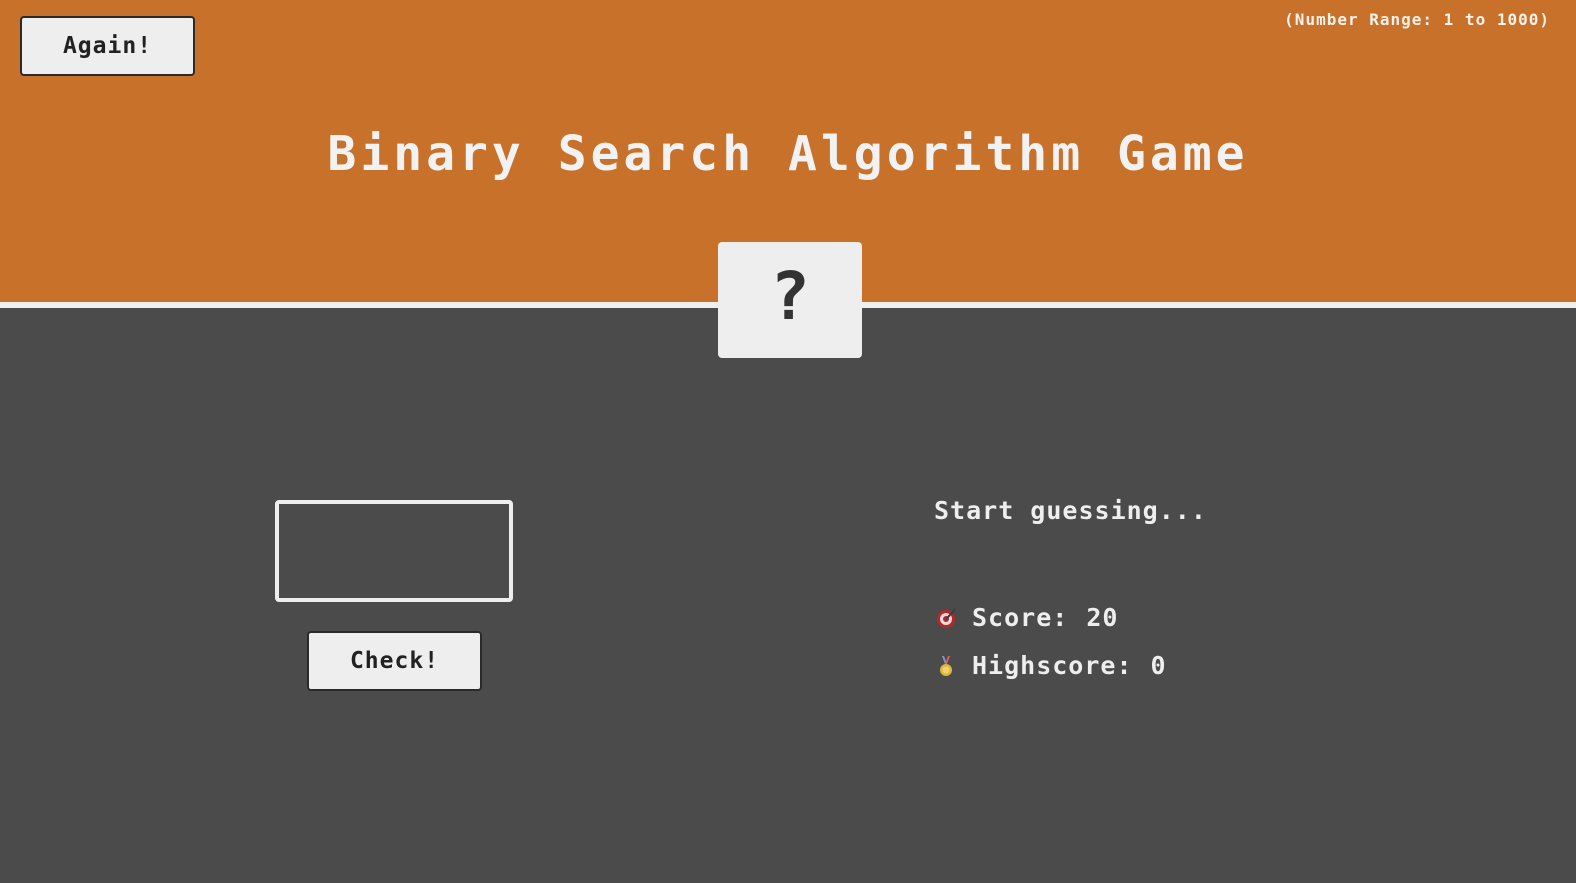 The width and height of the screenshot is (1576, 883). What do you see at coordinates (1158, 665) in the screenshot?
I see `highscore-value: 0` at bounding box center [1158, 665].